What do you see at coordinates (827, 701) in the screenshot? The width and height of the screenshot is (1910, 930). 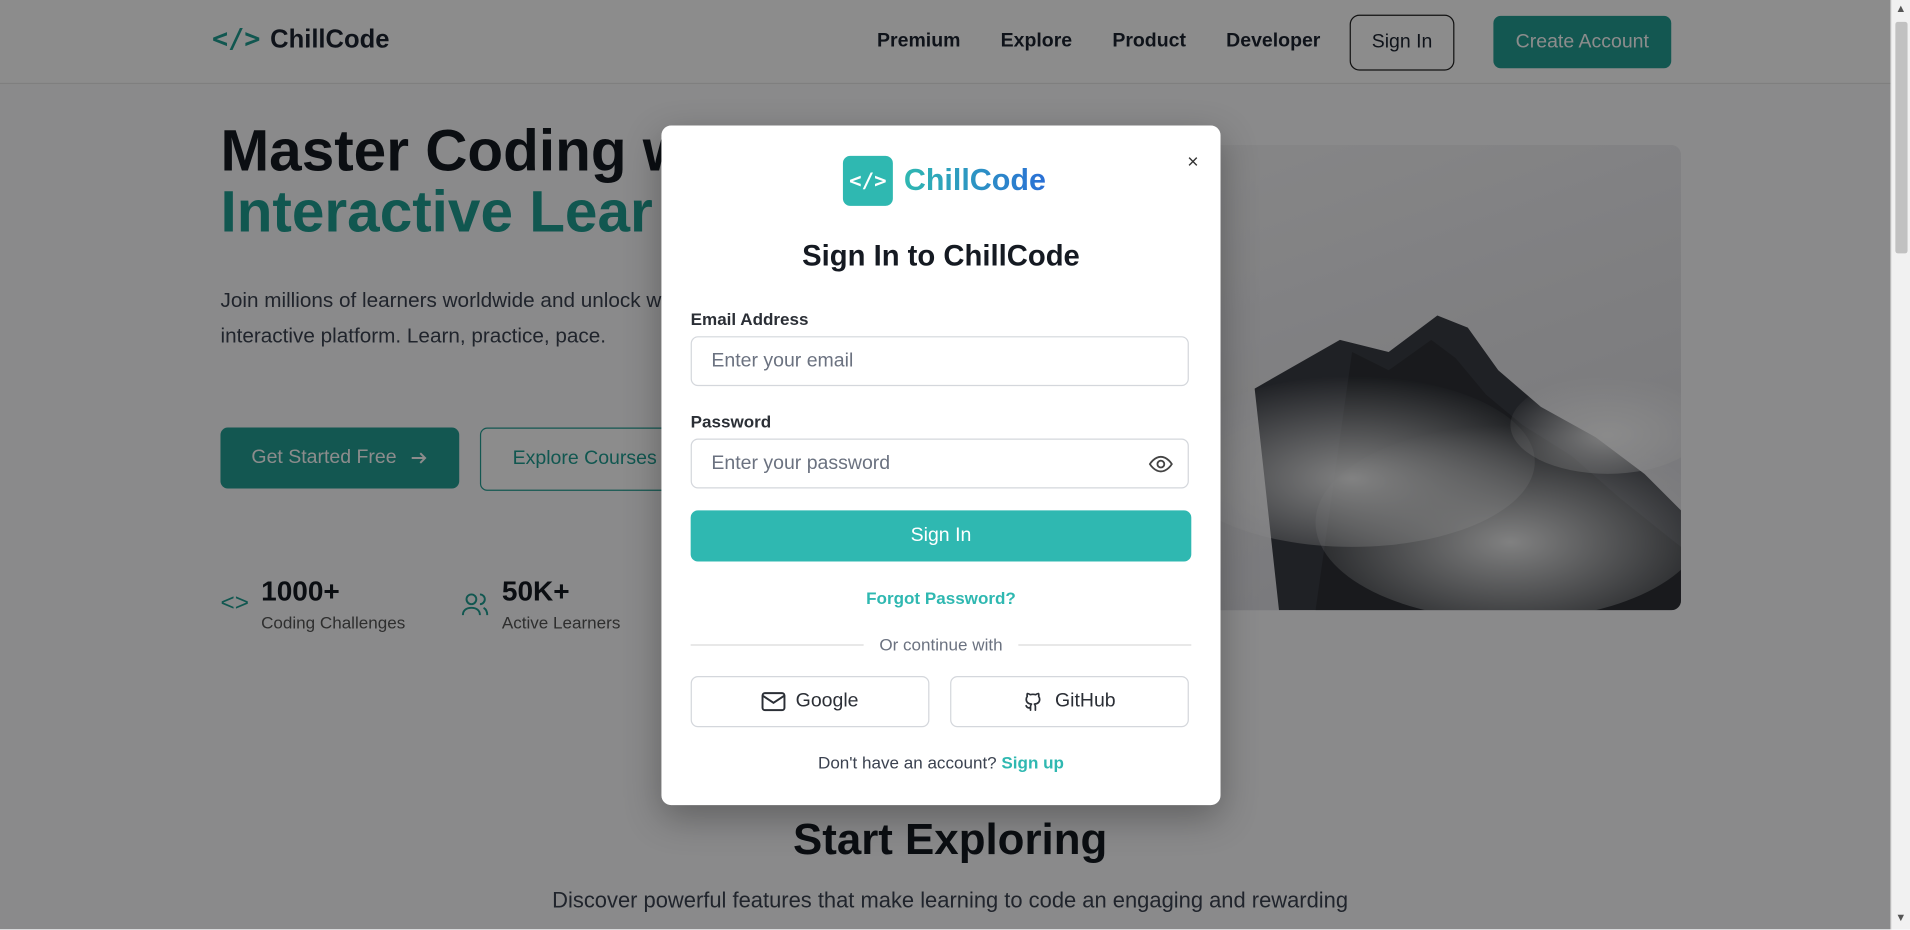 I see `google-label: Google` at bounding box center [827, 701].